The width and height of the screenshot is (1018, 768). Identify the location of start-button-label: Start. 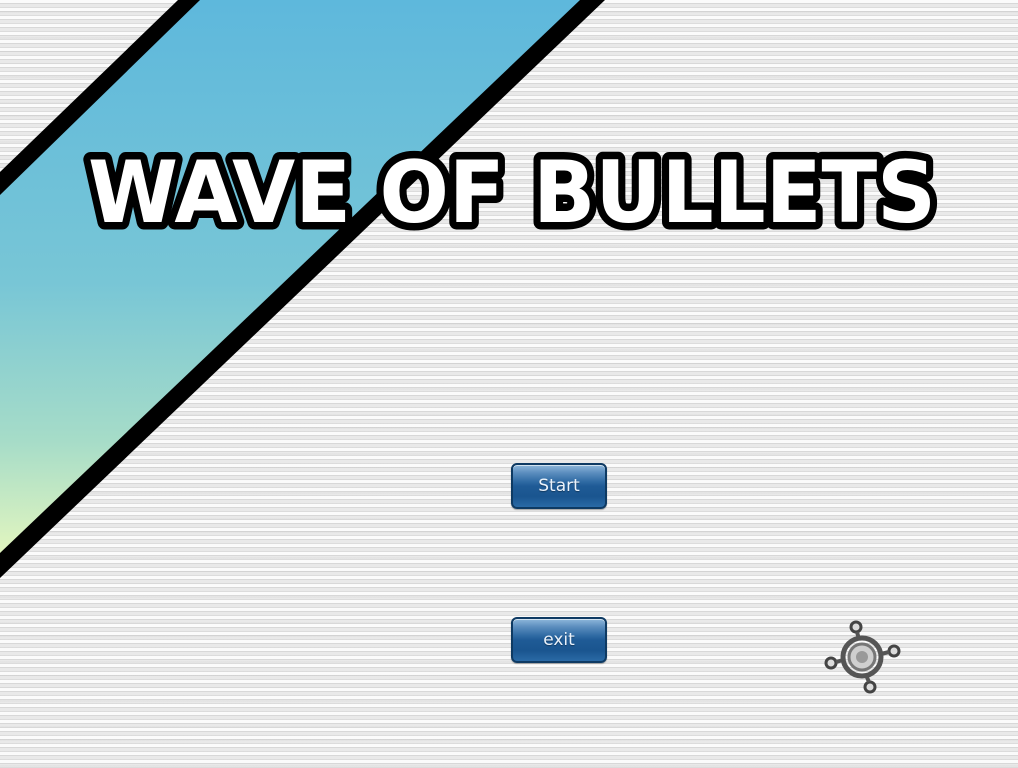
(559, 486).